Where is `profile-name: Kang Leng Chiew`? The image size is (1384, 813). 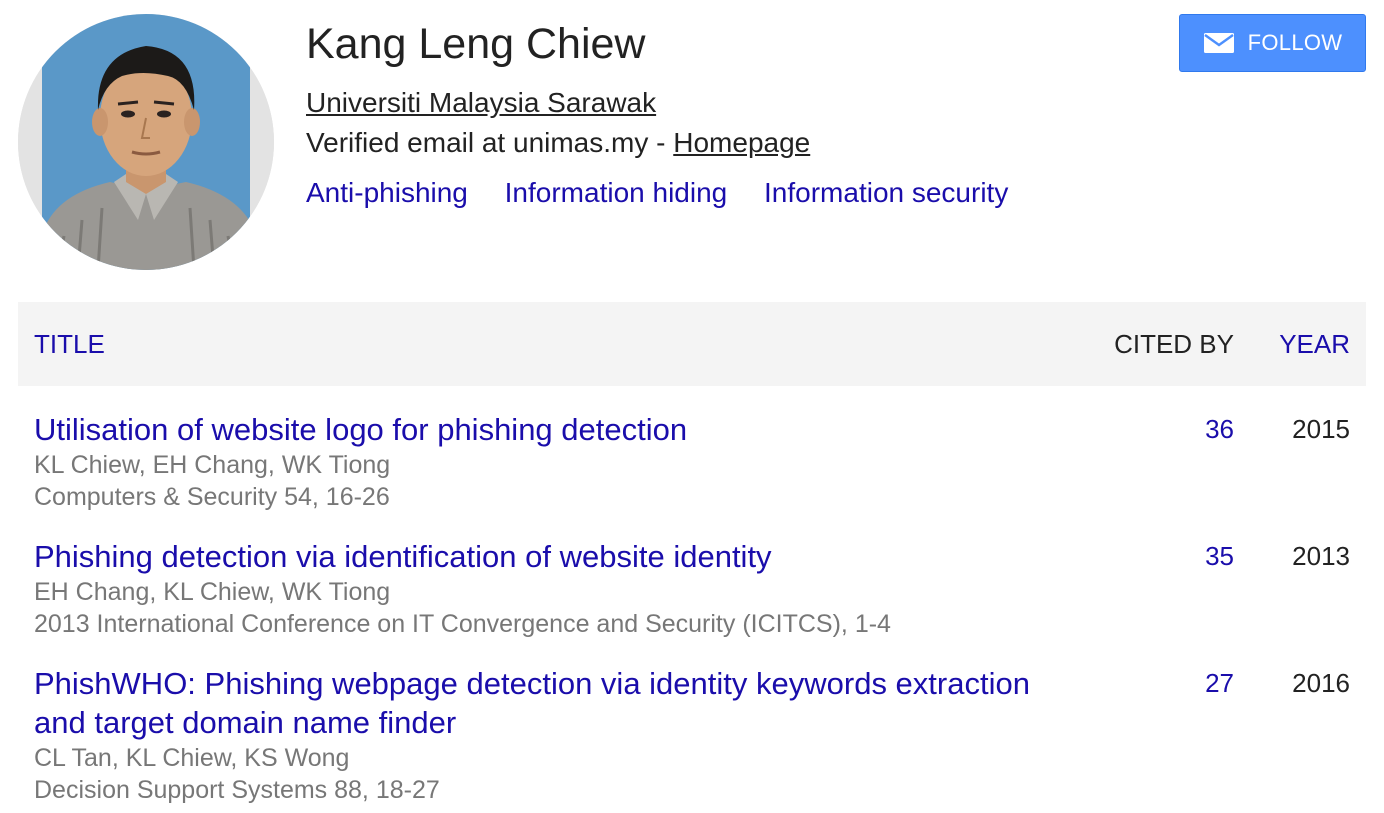
profile-name: Kang Leng Chiew is located at coordinates (476, 44).